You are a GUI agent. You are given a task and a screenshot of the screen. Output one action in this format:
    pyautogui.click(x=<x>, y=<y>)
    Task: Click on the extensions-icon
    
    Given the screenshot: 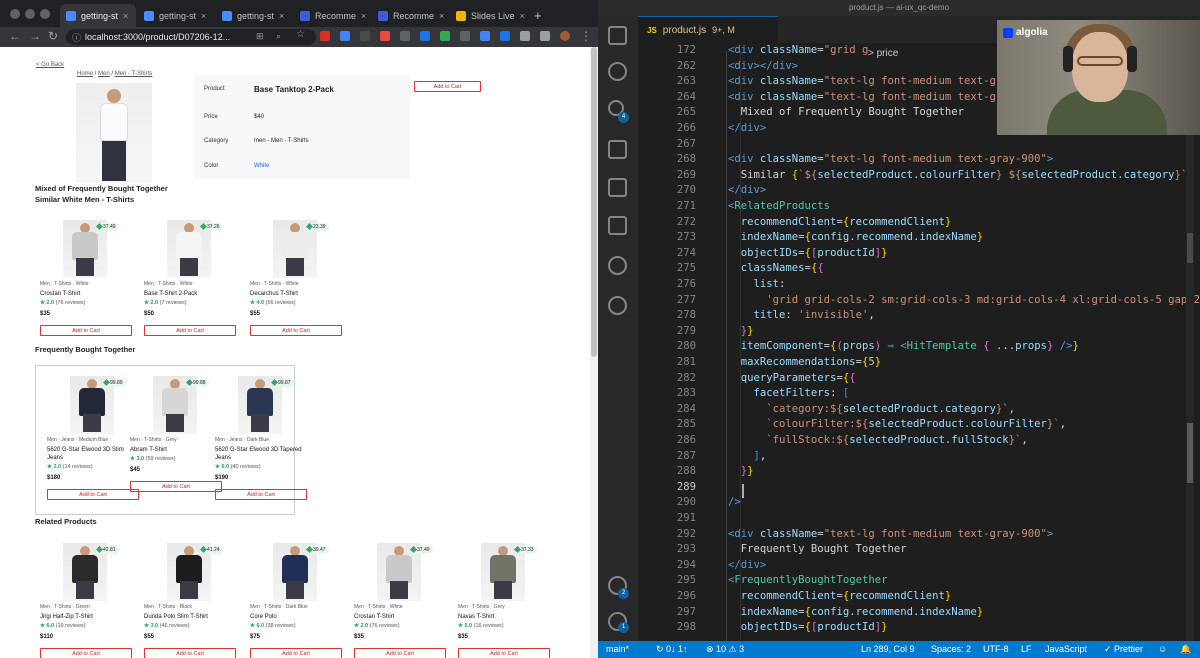 What is the action you would take?
    pyautogui.click(x=617, y=187)
    